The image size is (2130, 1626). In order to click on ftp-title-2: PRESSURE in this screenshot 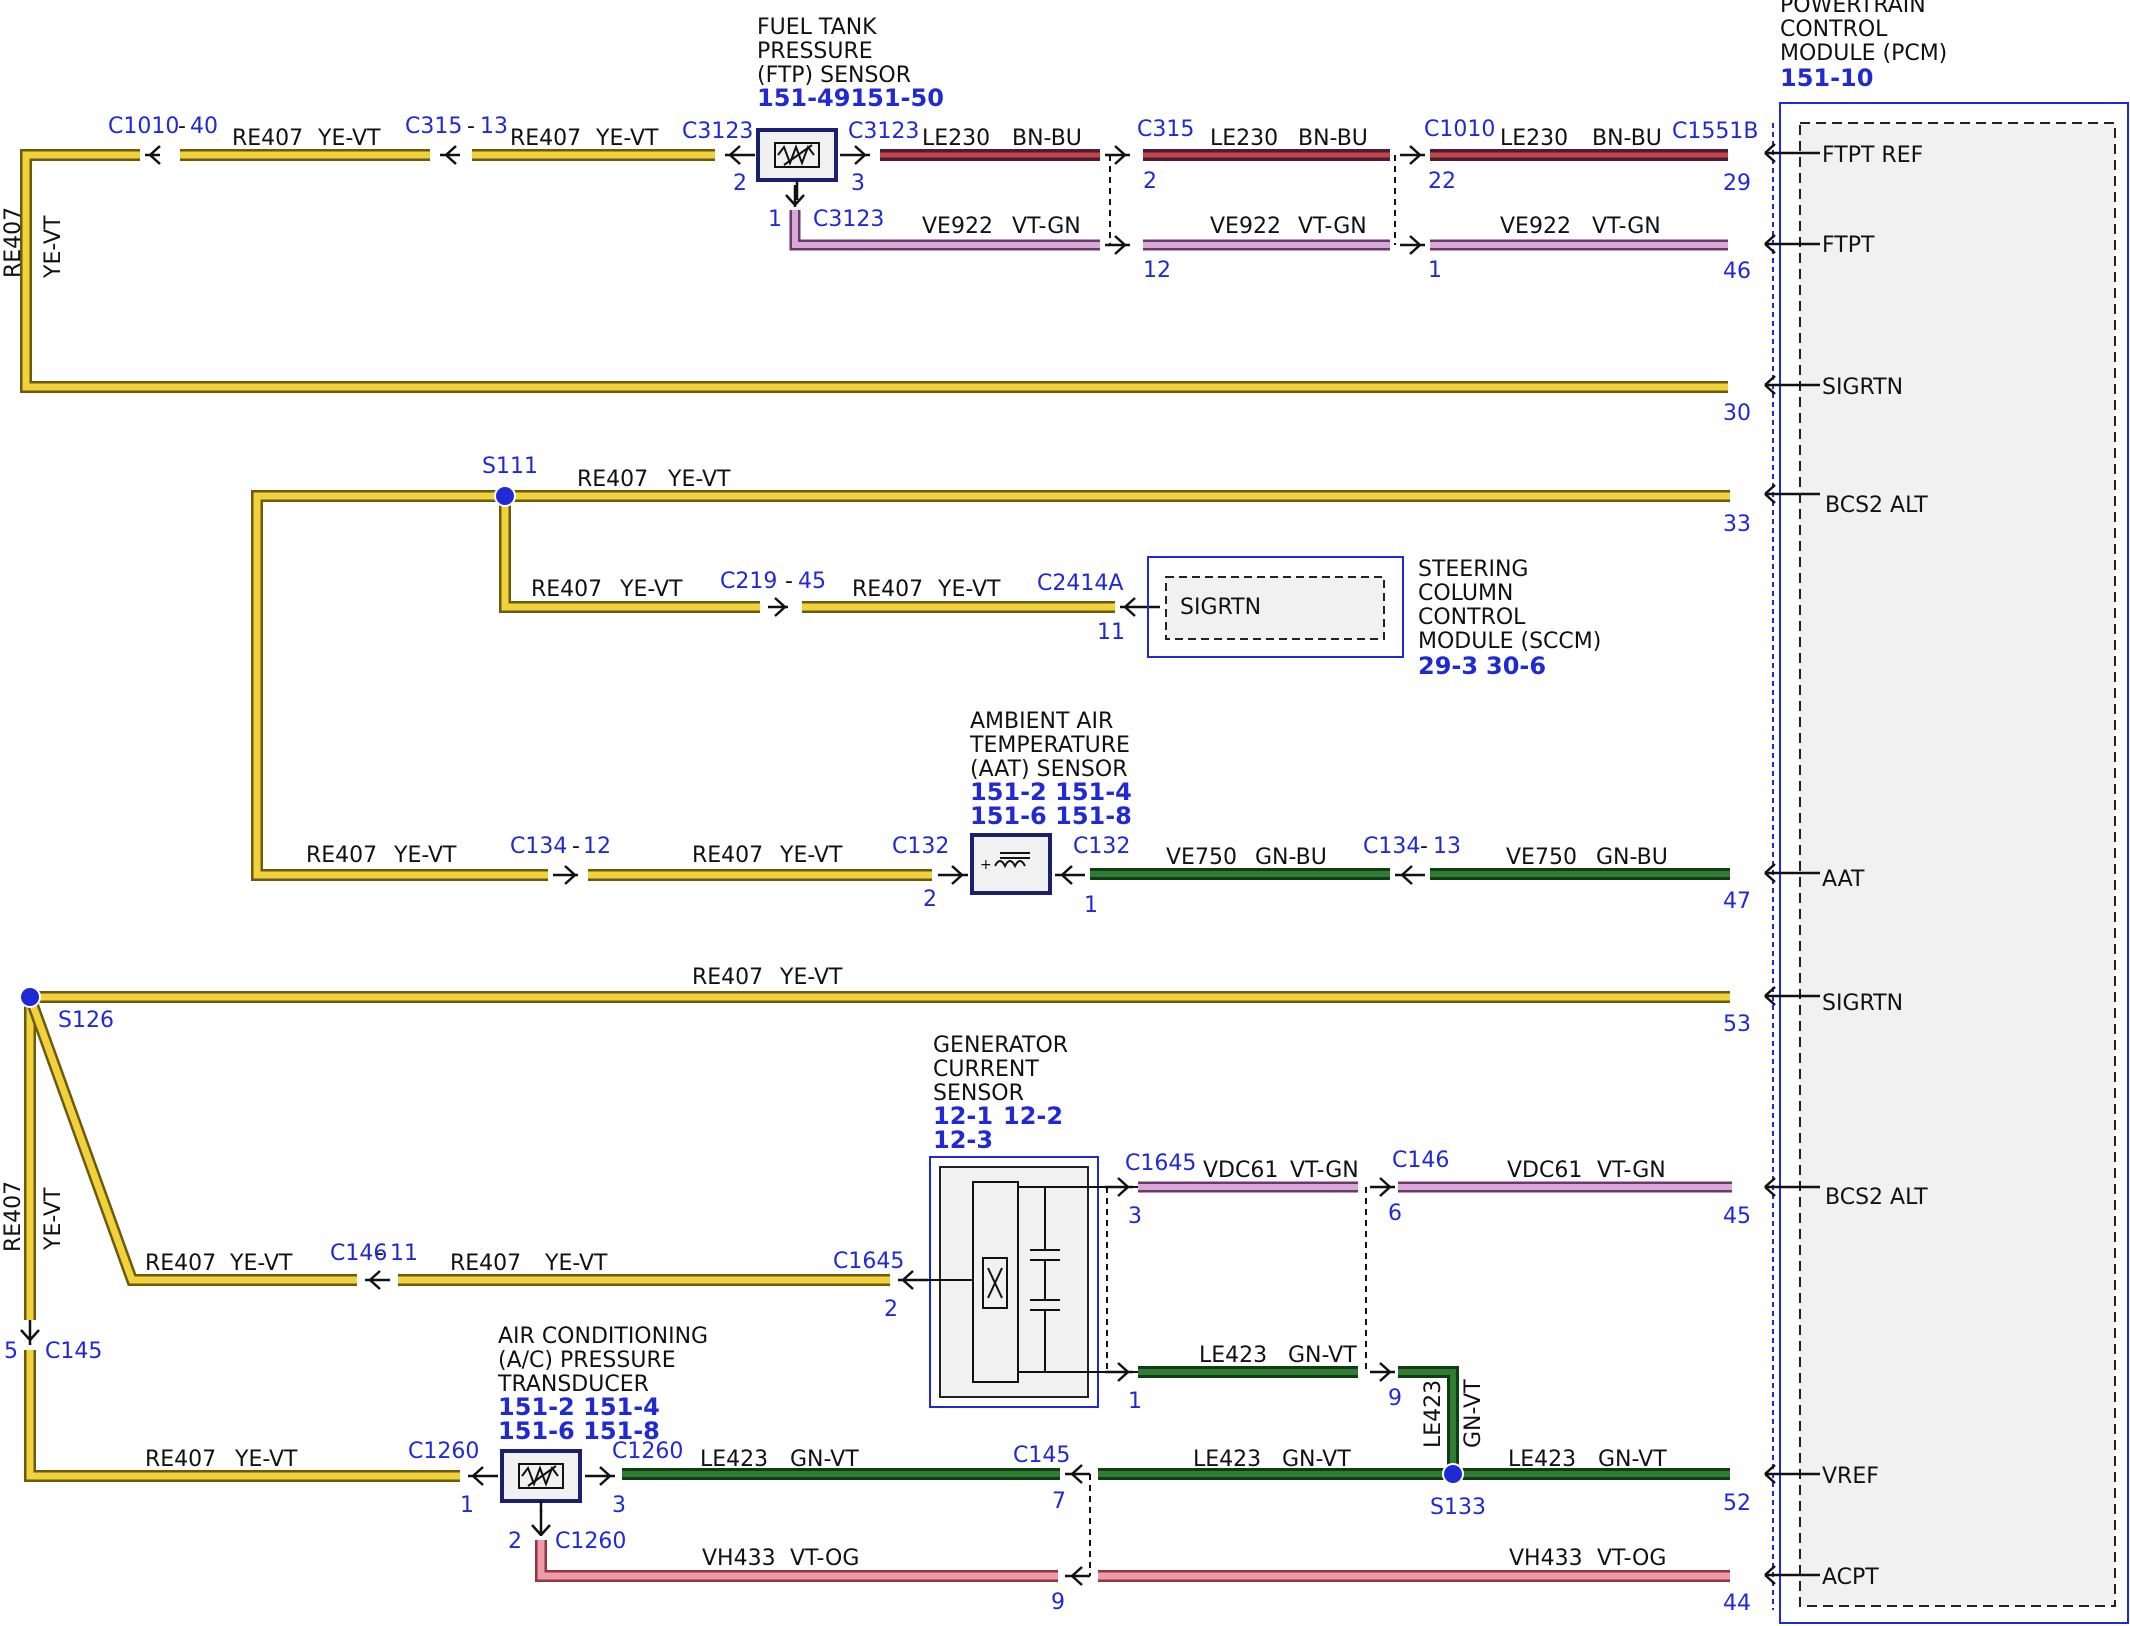, I will do `click(815, 51)`.